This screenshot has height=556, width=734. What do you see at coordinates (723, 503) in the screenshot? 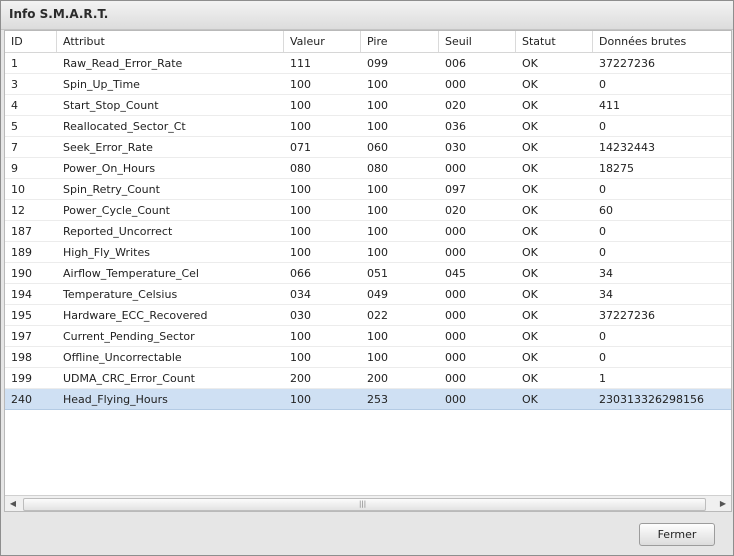
I see `scroll-right-arrow-icon: ▶` at bounding box center [723, 503].